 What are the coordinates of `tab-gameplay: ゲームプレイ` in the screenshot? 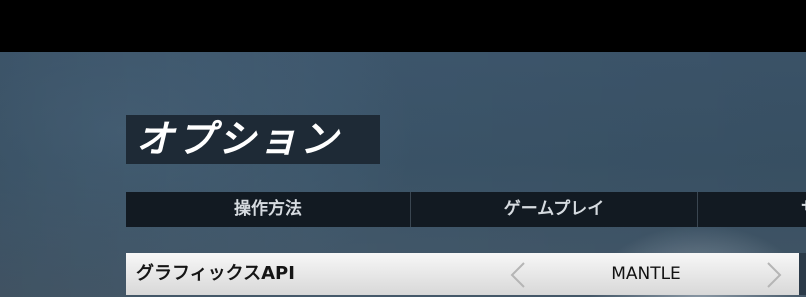 It's located at (554, 209).